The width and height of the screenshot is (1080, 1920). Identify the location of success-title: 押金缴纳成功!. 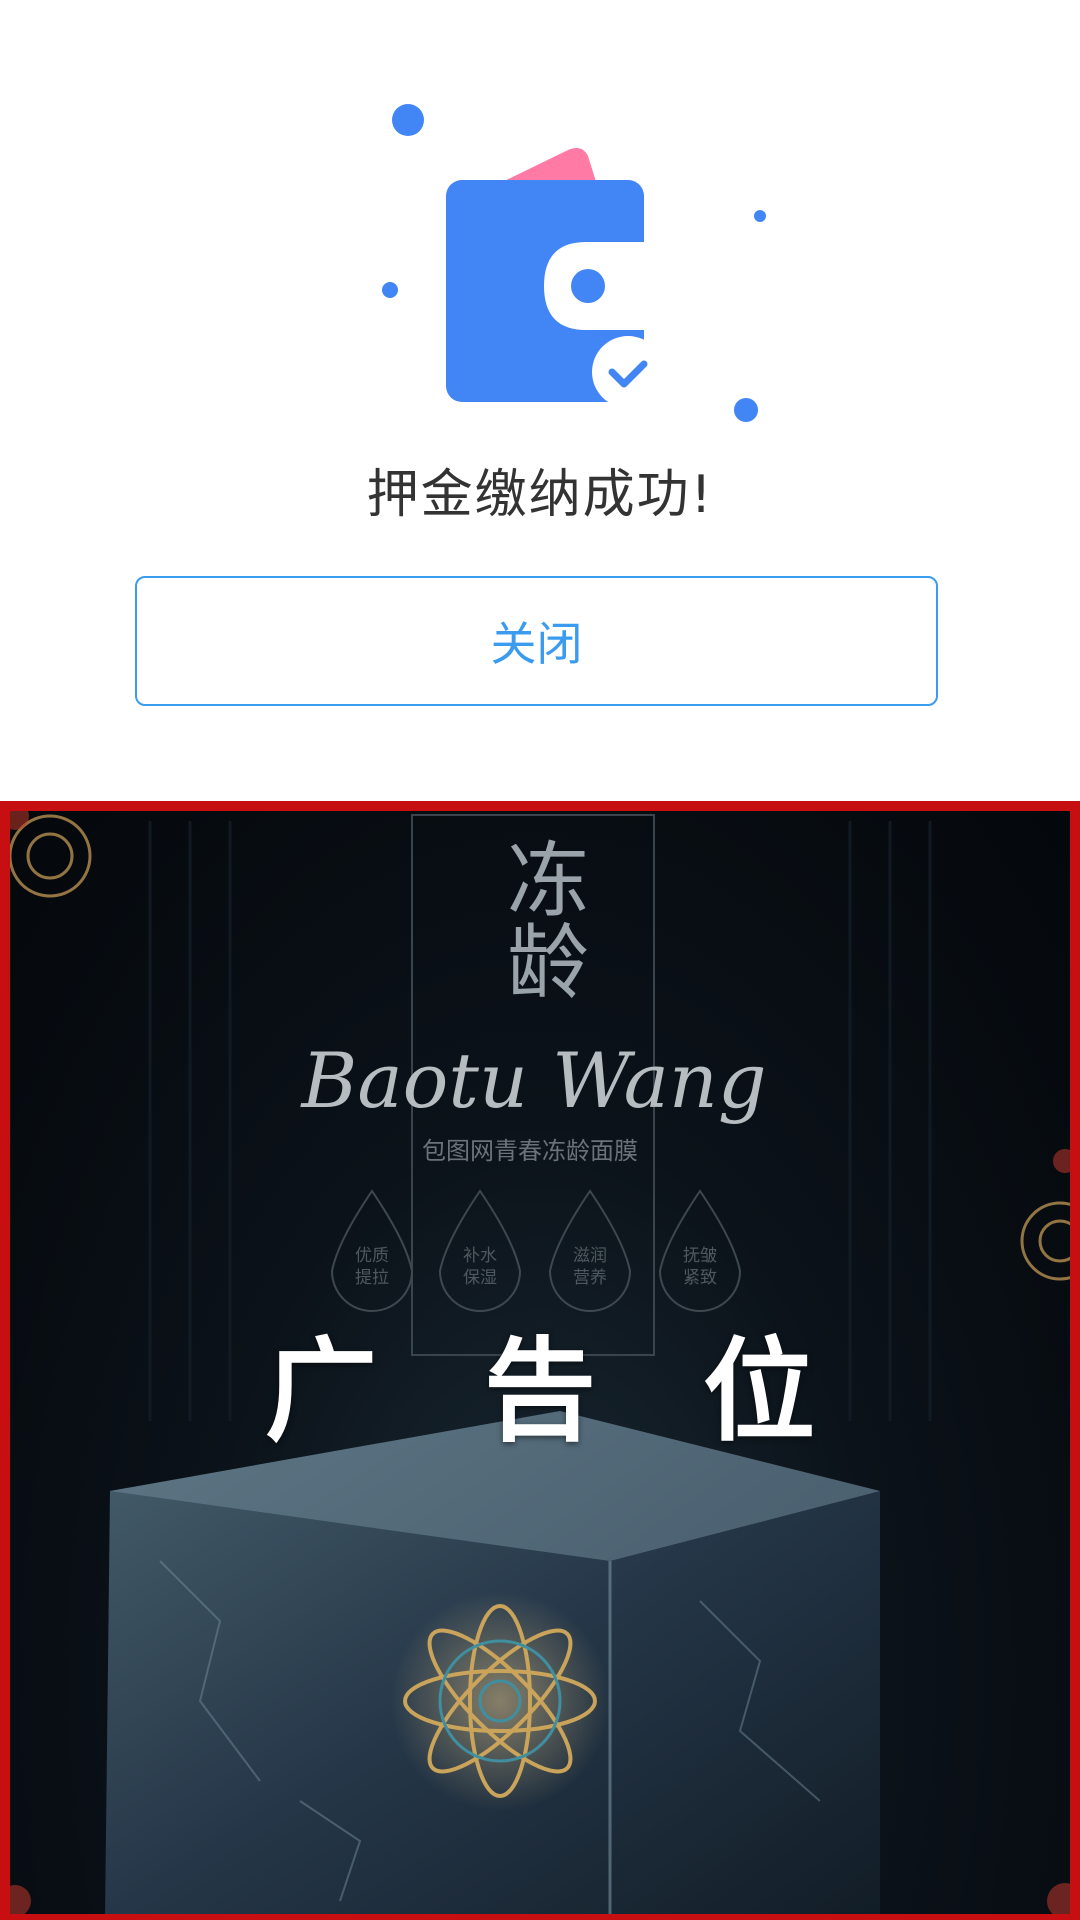
(540, 495).